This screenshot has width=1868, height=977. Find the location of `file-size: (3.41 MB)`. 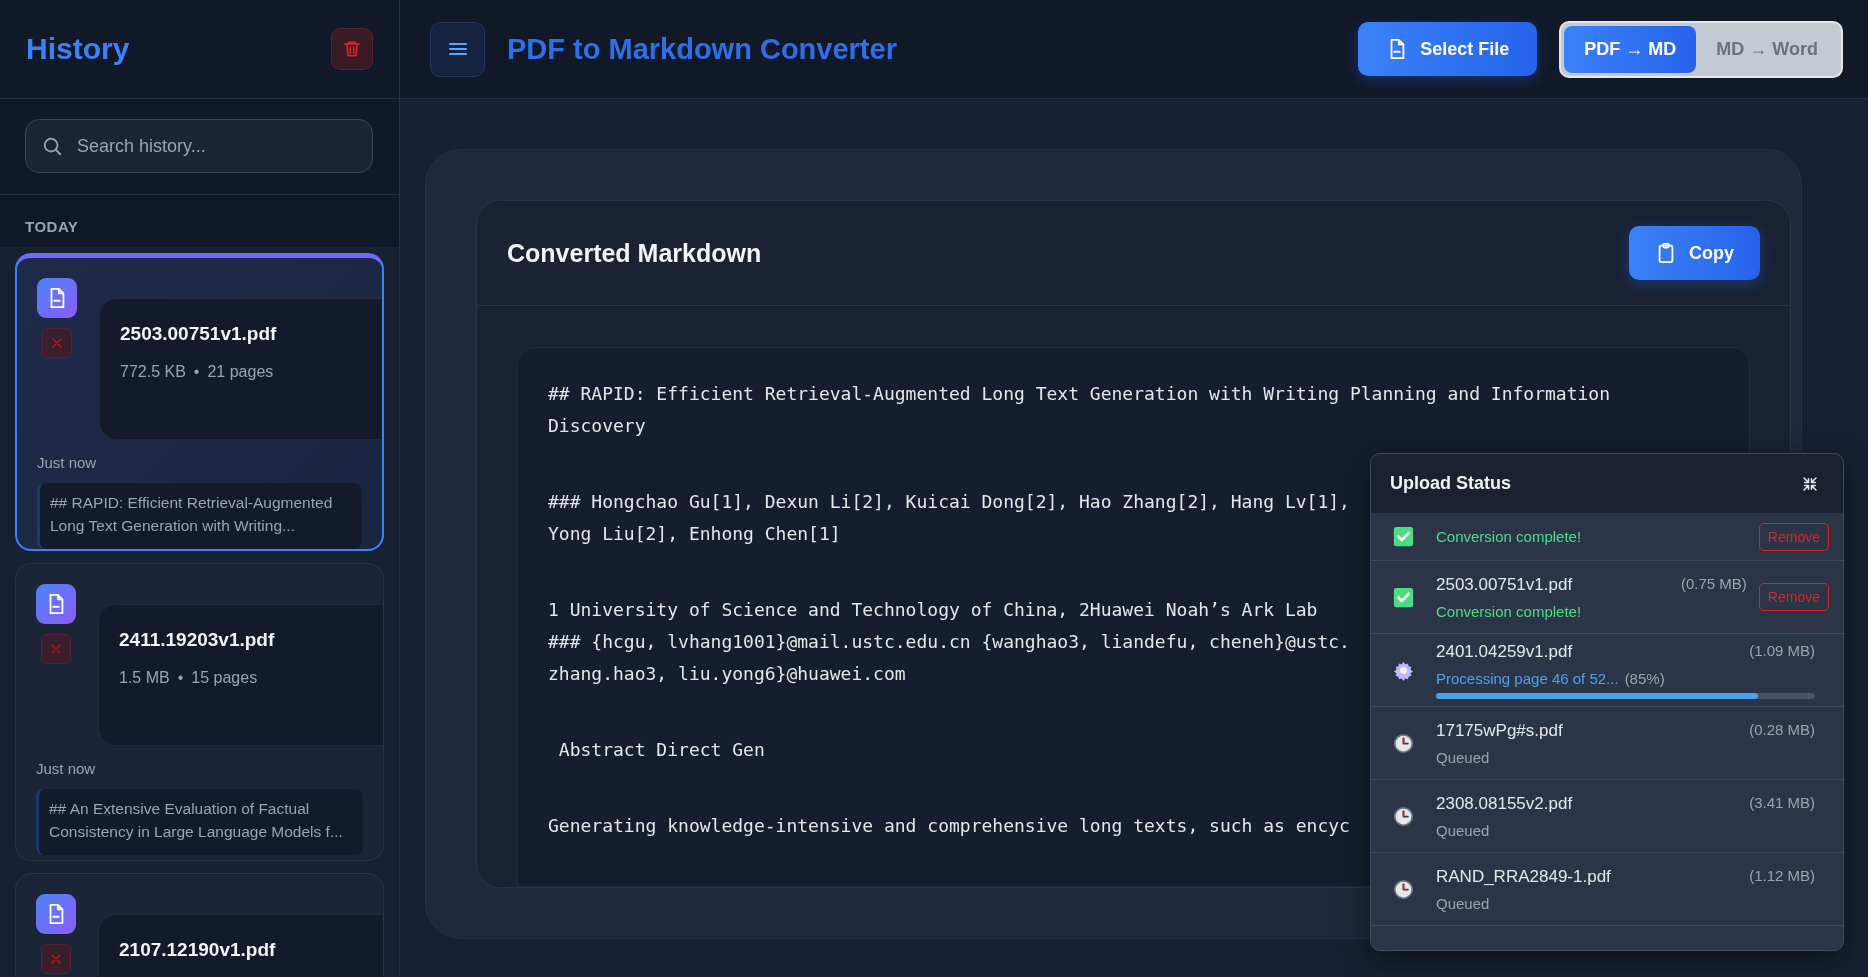

file-size: (3.41 MB) is located at coordinates (1782, 803).